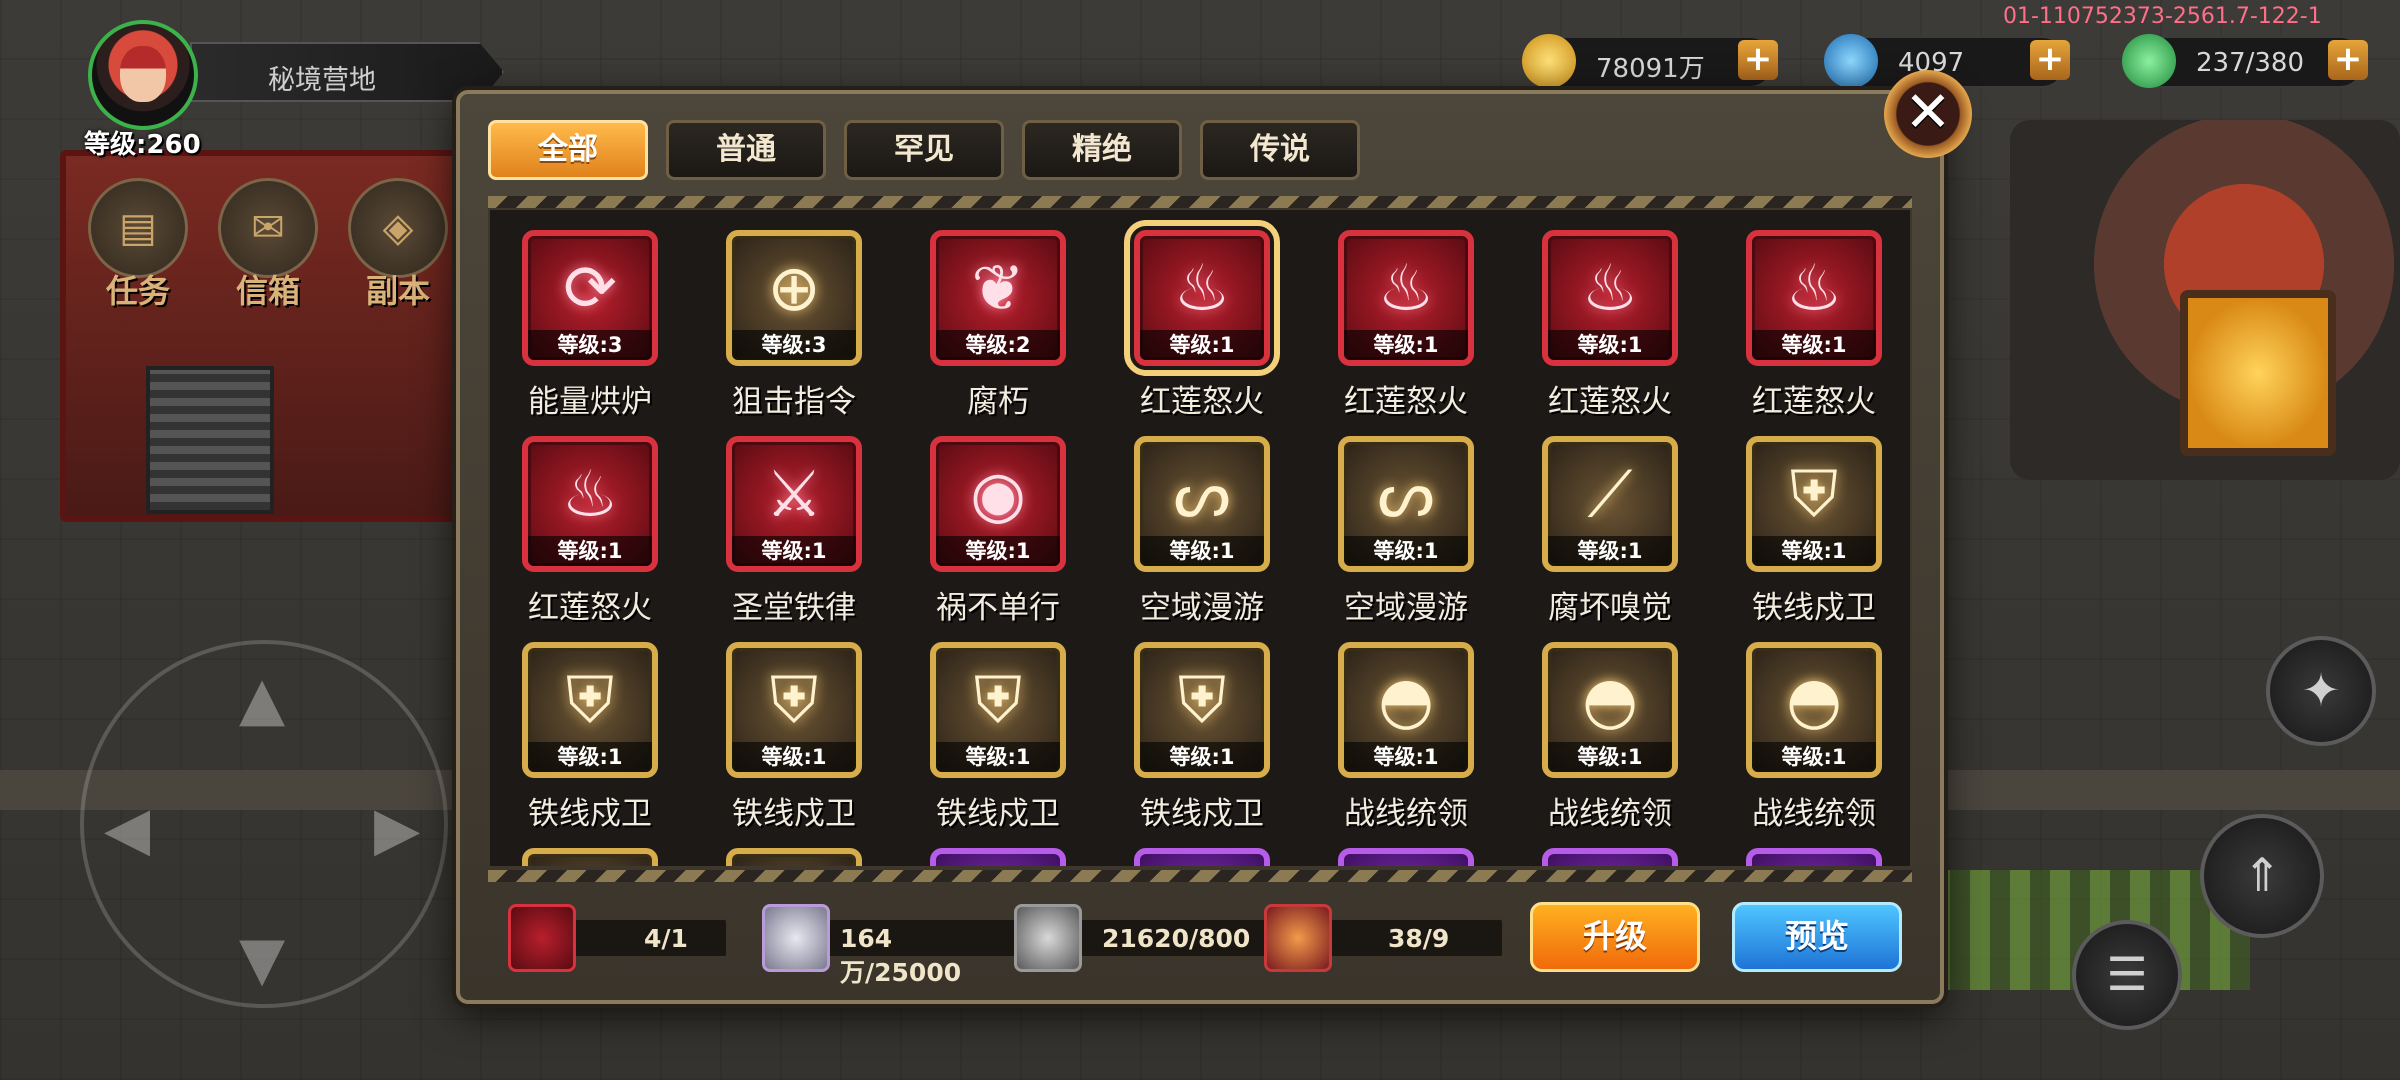  What do you see at coordinates (912, 945) in the screenshot?
I see `resource-silver: 164万/25000` at bounding box center [912, 945].